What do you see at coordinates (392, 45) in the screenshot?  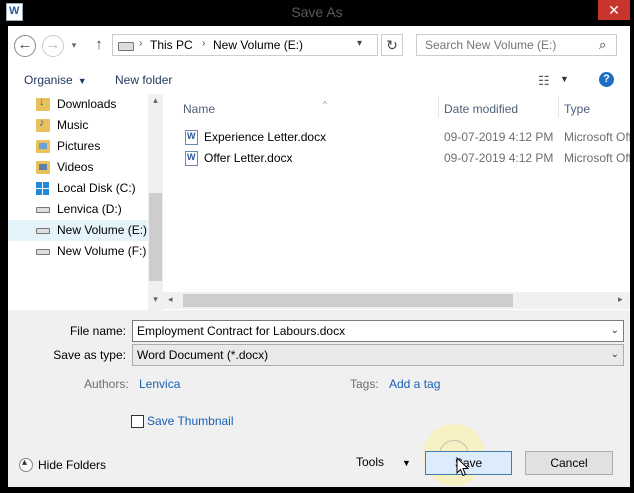 I see `refresh-button: ↻` at bounding box center [392, 45].